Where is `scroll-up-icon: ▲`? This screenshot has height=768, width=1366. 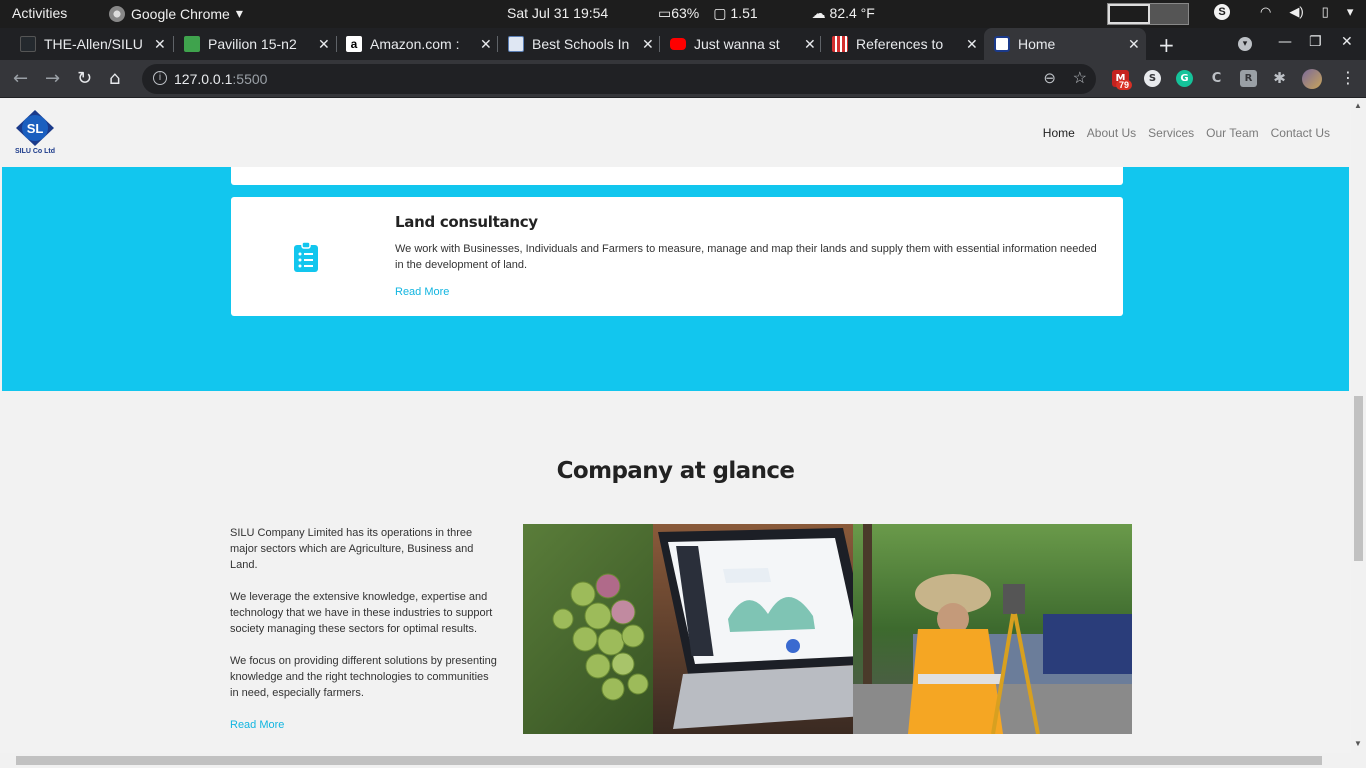 scroll-up-icon: ▲ is located at coordinates (1358, 105).